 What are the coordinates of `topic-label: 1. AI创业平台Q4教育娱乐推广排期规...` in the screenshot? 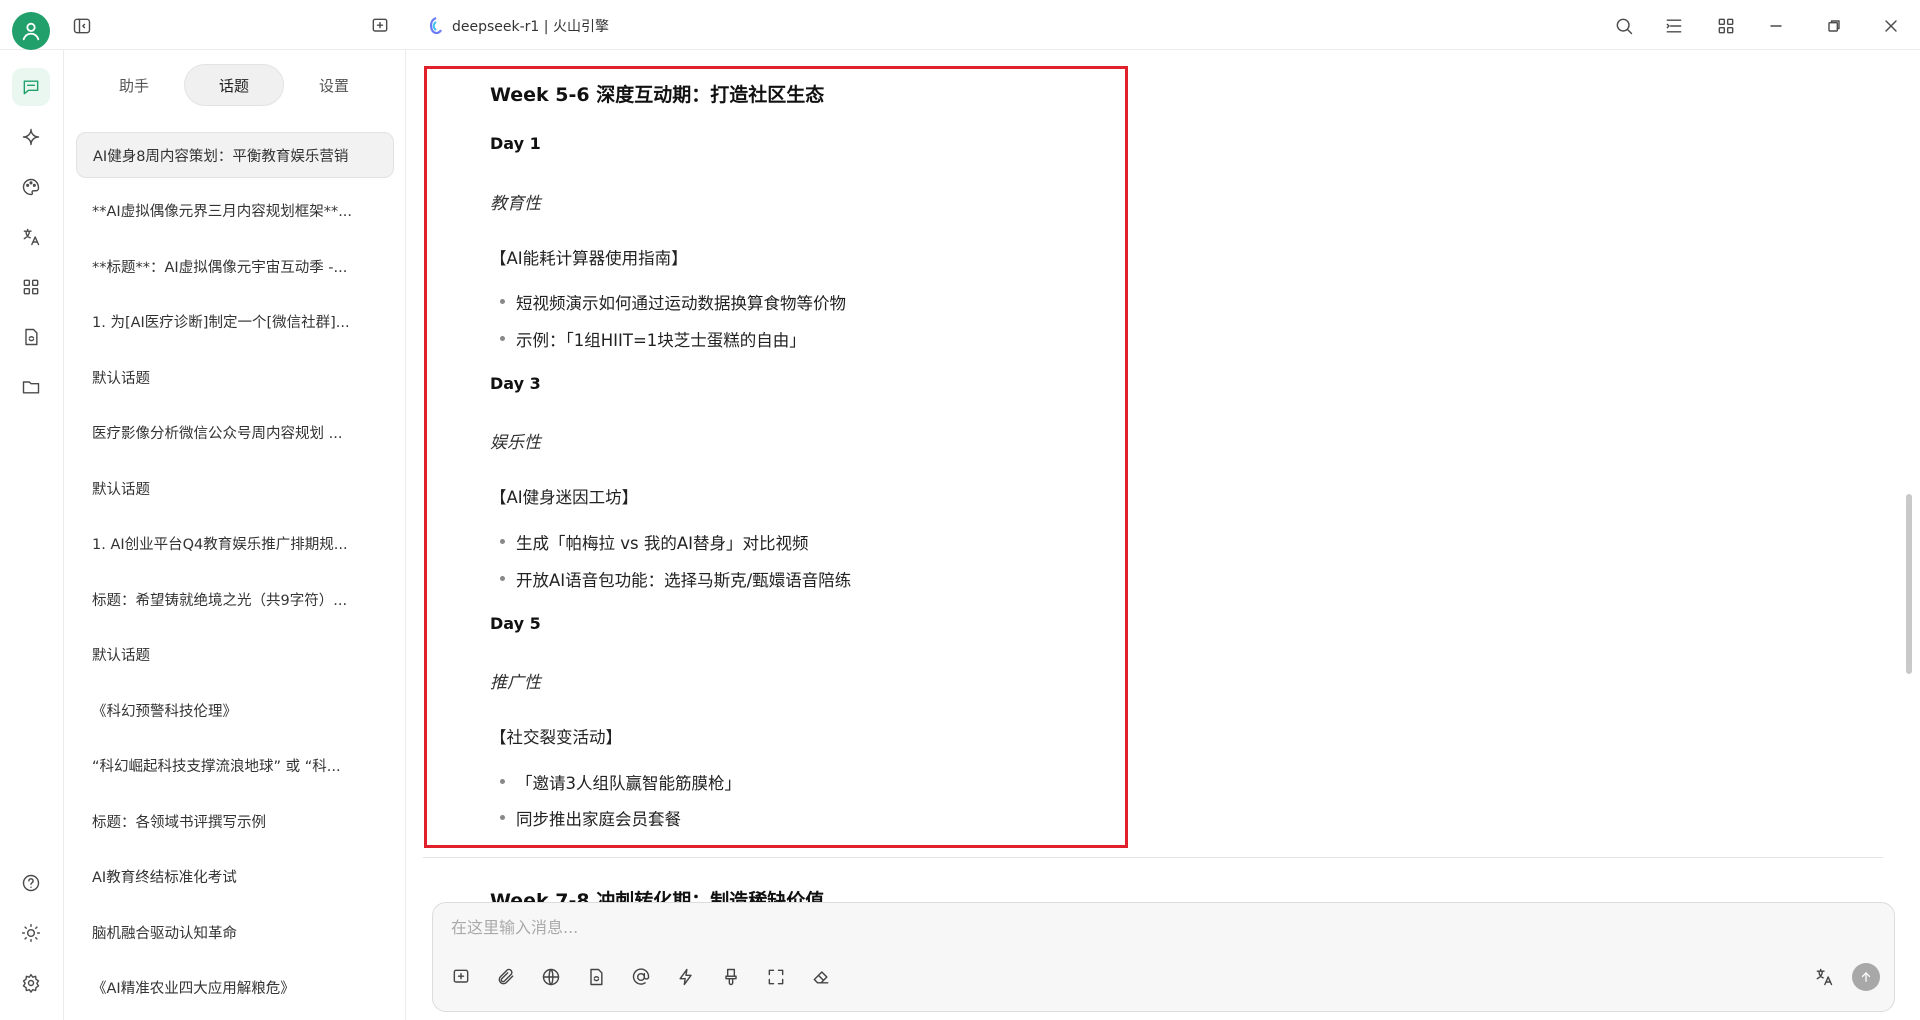 It's located at (220, 545).